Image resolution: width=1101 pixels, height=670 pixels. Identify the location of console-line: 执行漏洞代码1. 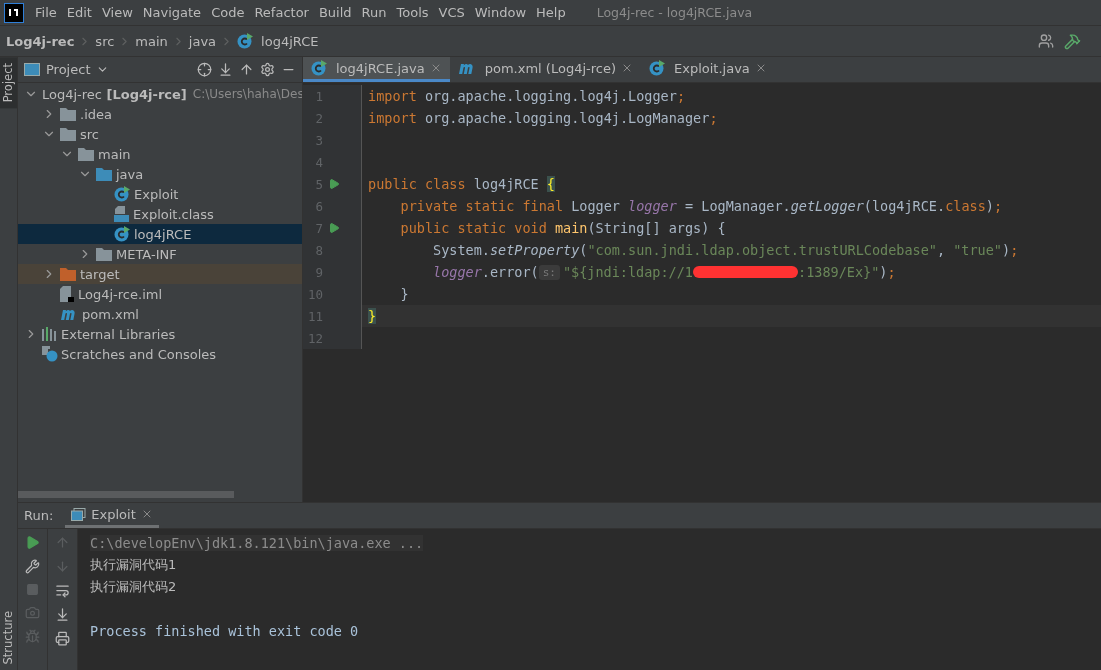
(133, 565).